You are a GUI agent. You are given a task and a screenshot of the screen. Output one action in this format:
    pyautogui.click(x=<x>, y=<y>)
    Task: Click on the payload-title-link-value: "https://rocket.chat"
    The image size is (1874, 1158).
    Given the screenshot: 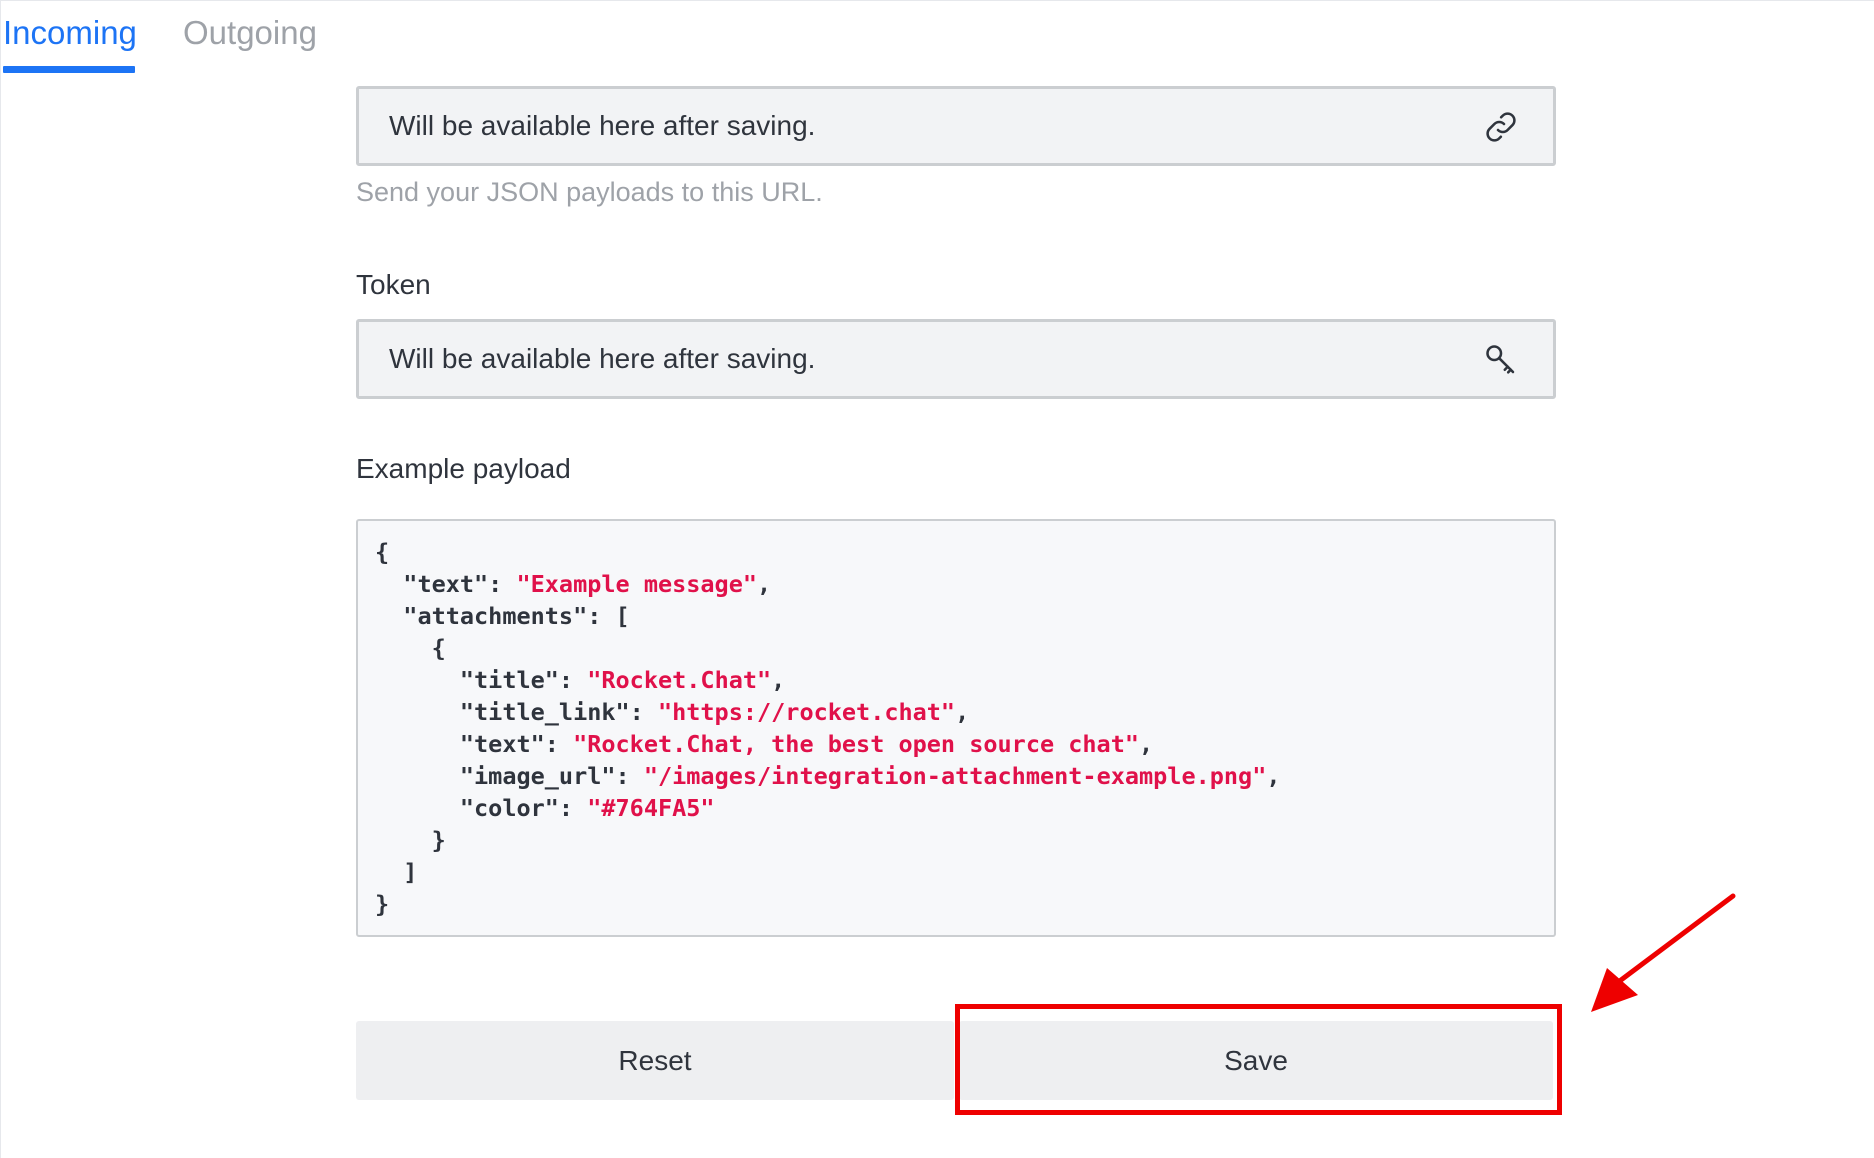 What is the action you would take?
    pyautogui.click(x=806, y=712)
    